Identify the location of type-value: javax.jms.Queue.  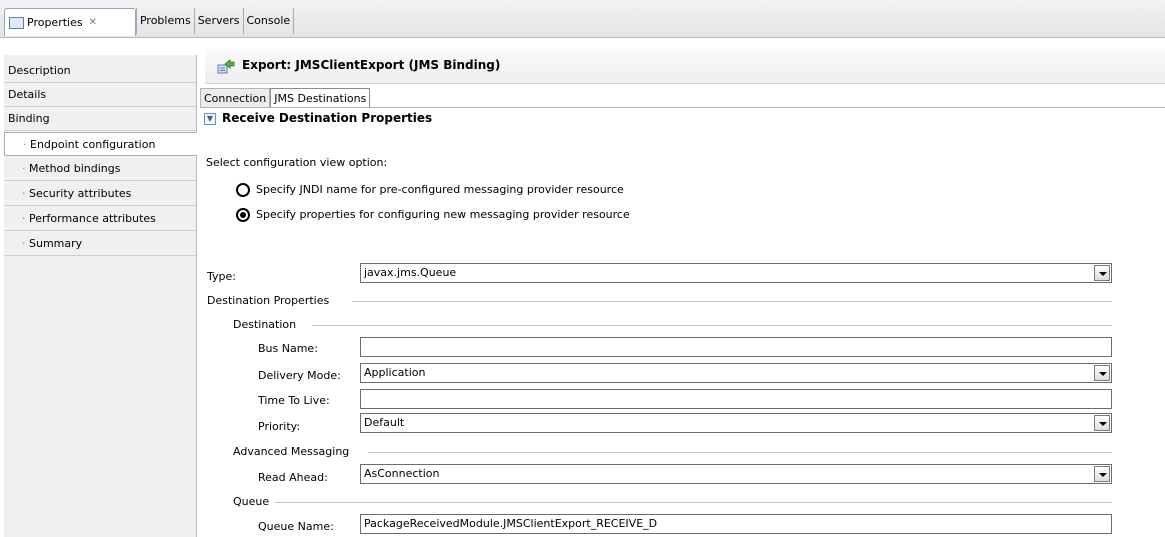
(410, 272).